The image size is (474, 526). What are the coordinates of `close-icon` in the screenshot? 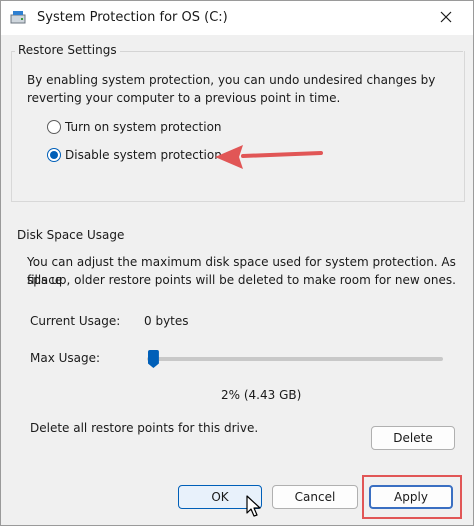 It's located at (446, 18).